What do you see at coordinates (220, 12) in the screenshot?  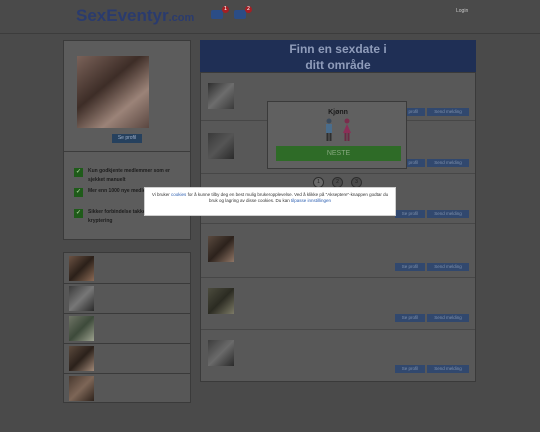 I see `users-icon: 1` at bounding box center [220, 12].